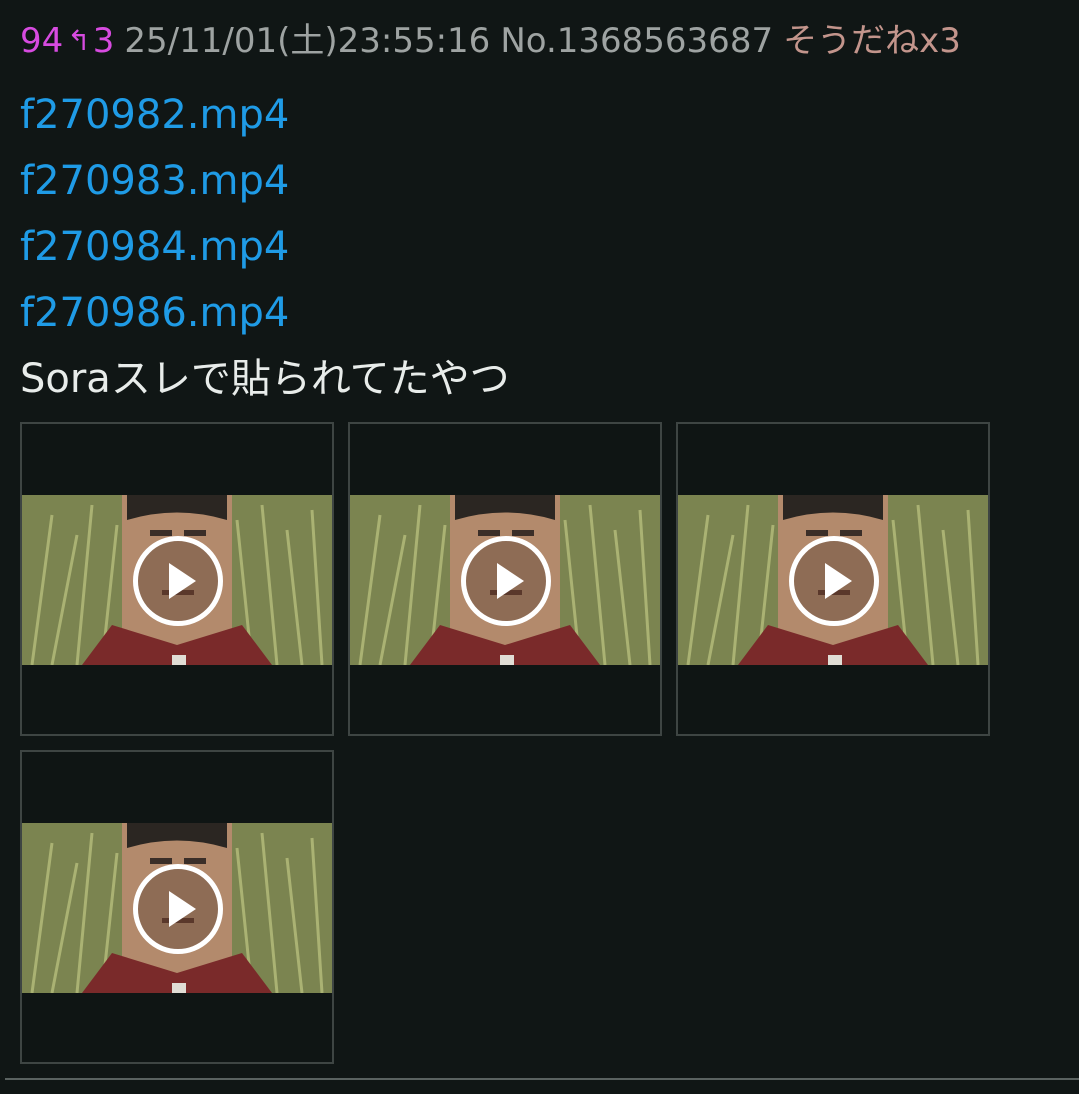  I want to click on file-link: f270986.mp4, so click(540, 313).